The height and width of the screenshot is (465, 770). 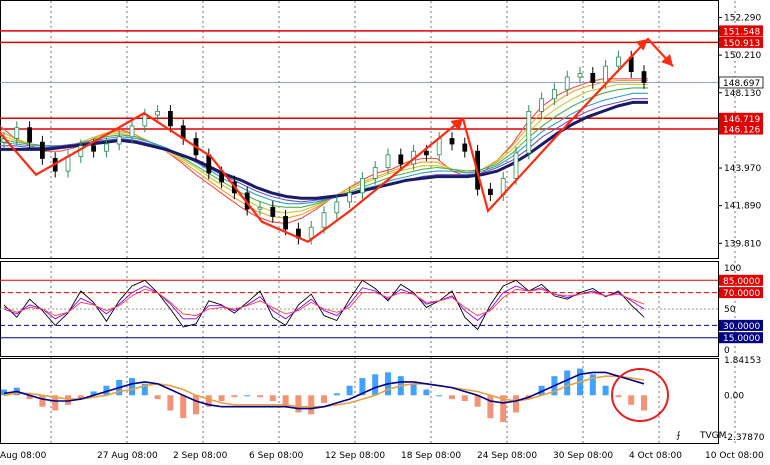 What do you see at coordinates (742, 56) in the screenshot?
I see `y-tick-label: 150.210` at bounding box center [742, 56].